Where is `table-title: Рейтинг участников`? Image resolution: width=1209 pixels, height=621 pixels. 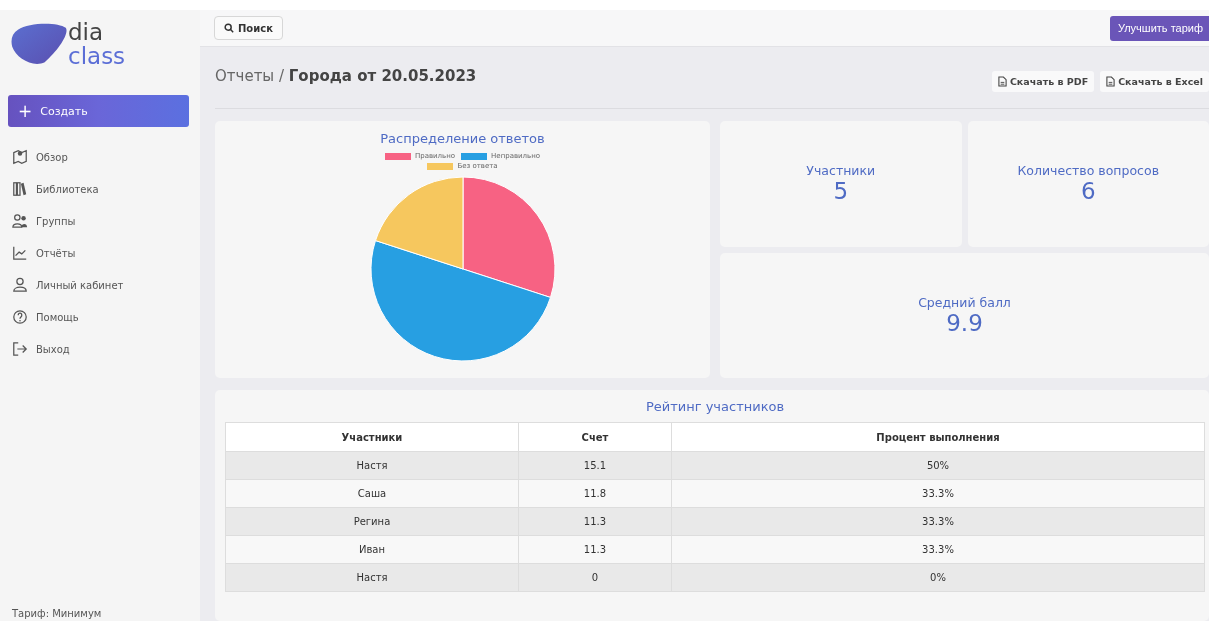
table-title: Рейтинг участников is located at coordinates (715, 406).